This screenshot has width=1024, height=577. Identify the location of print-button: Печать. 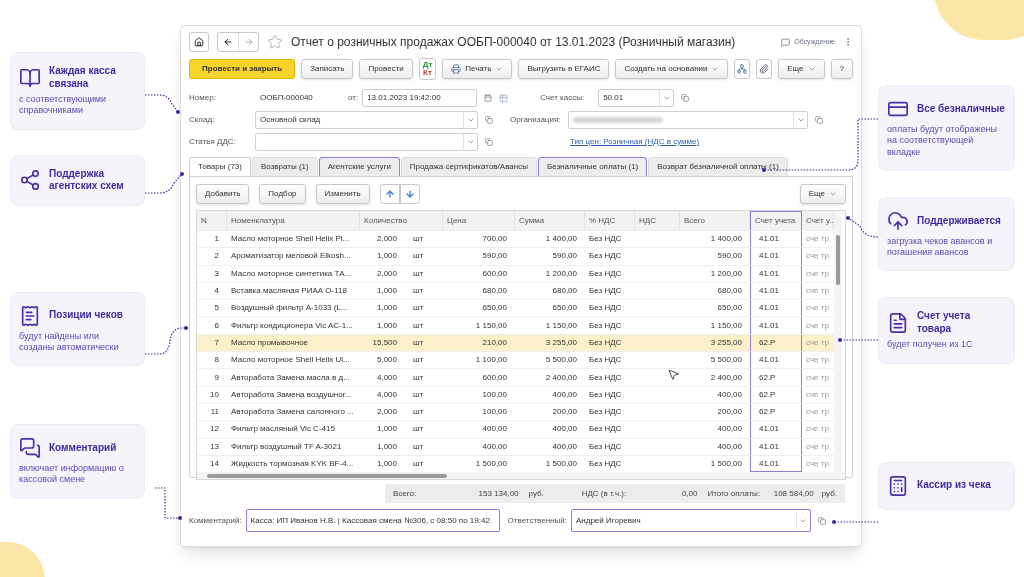
(477, 69).